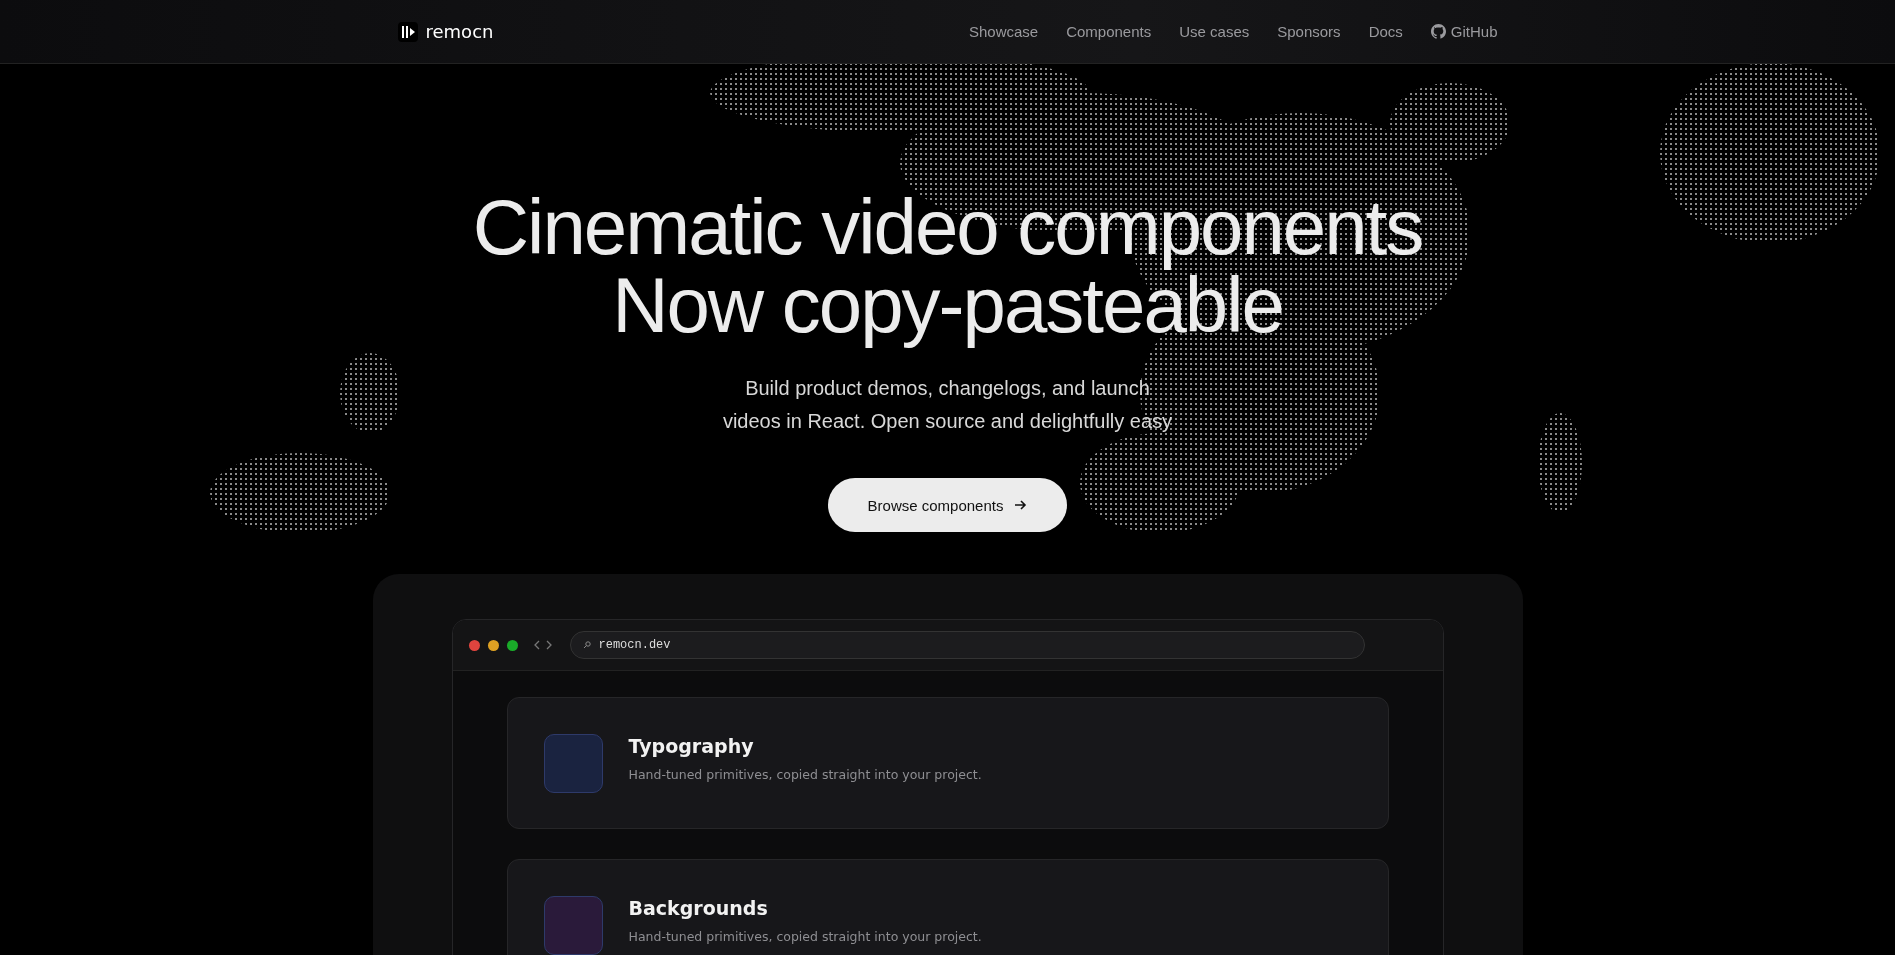  I want to click on component-card: Backgrounds Hand-tuned primitives, copied straight into your project., so click(947, 907).